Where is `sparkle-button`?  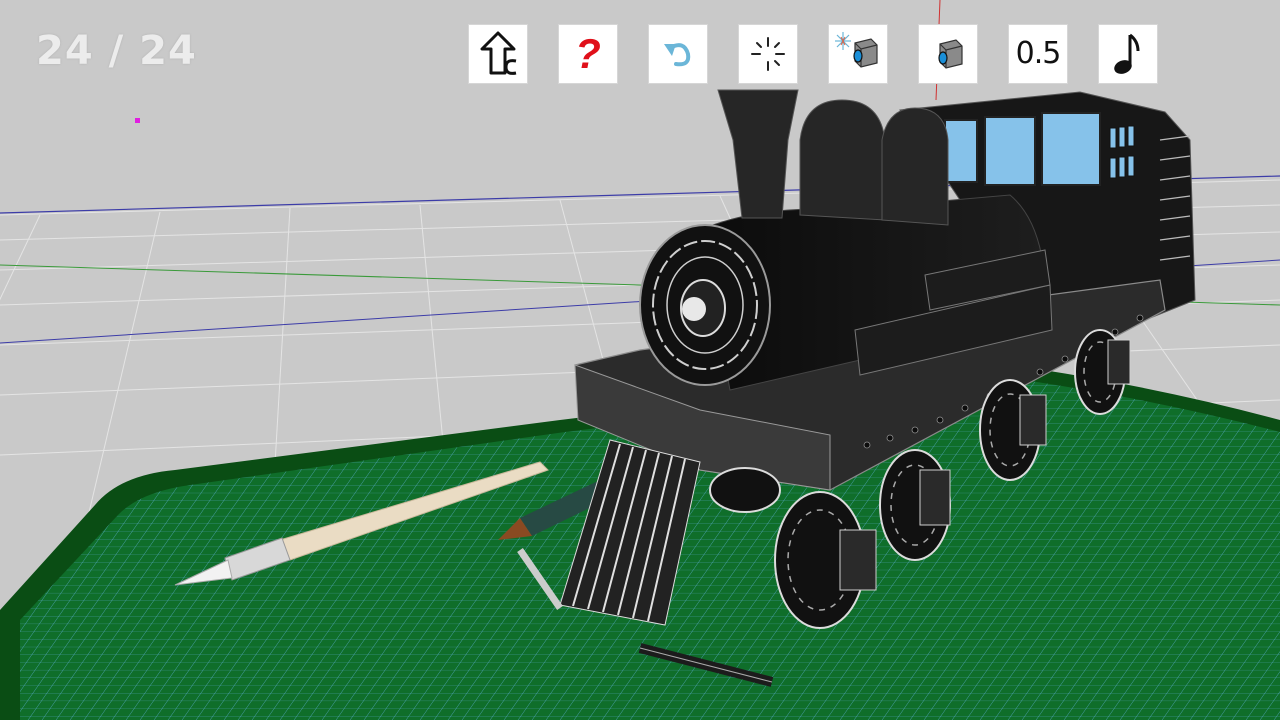 sparkle-button is located at coordinates (768, 54).